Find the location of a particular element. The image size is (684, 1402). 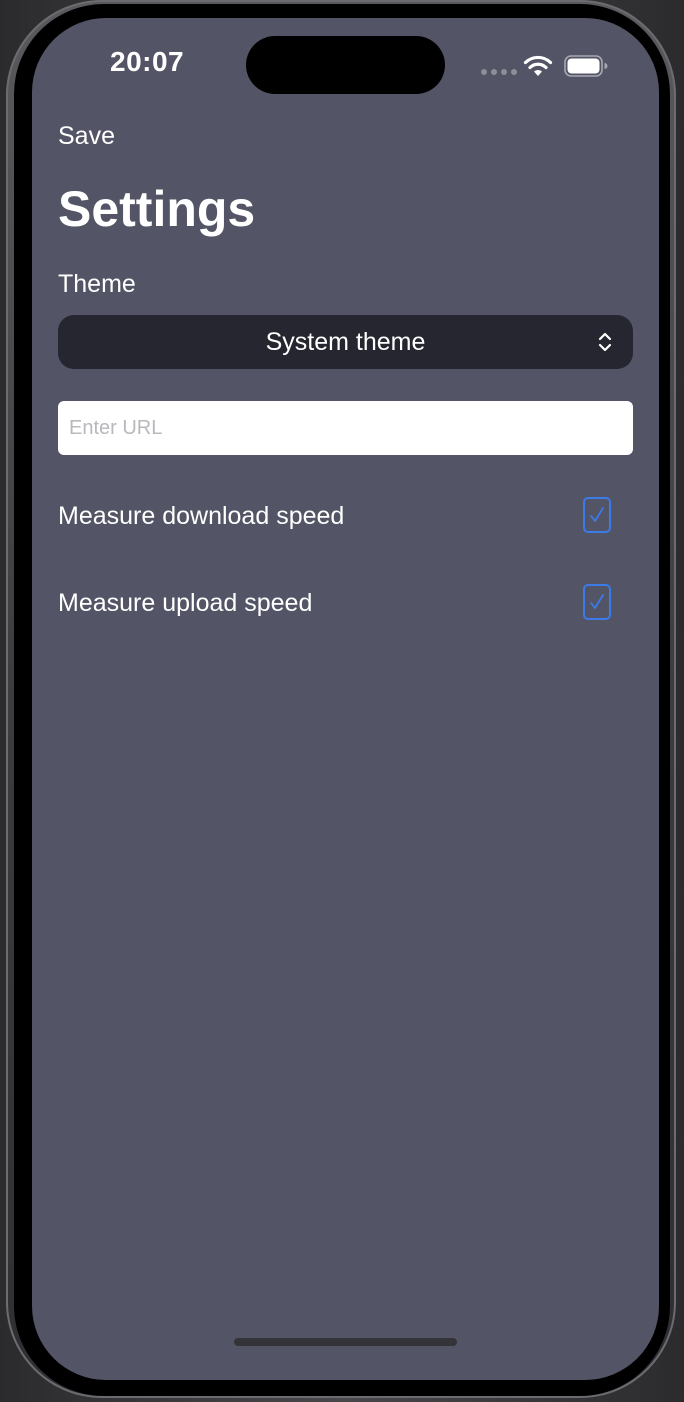

page-title: Settings is located at coordinates (157, 209).